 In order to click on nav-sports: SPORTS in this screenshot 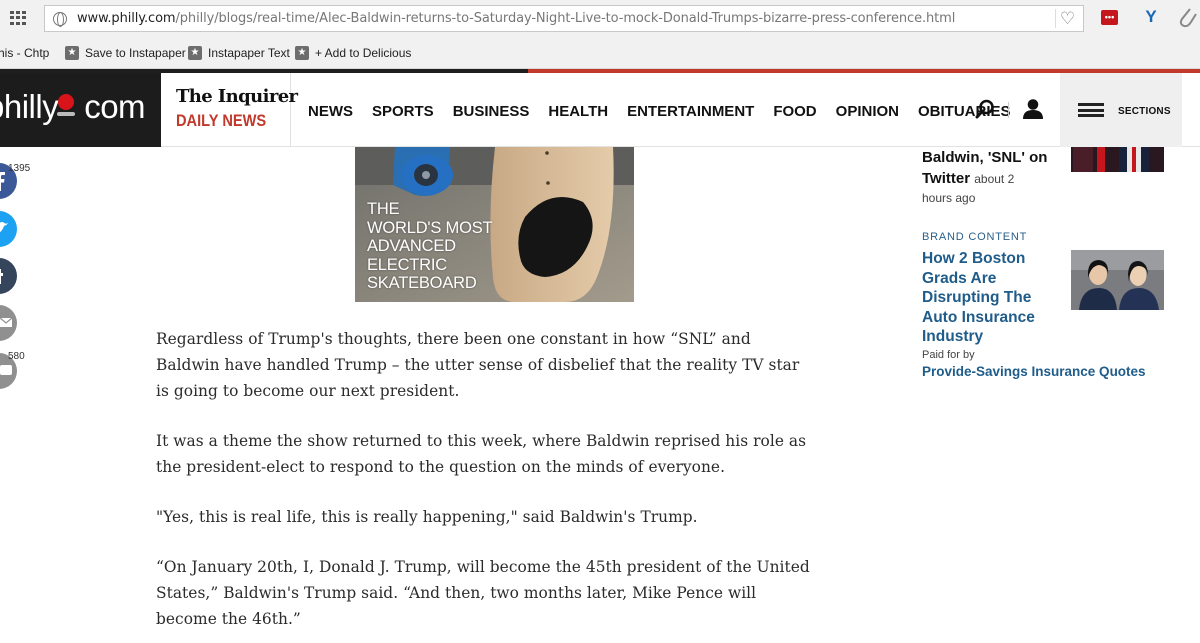, I will do `click(403, 111)`.